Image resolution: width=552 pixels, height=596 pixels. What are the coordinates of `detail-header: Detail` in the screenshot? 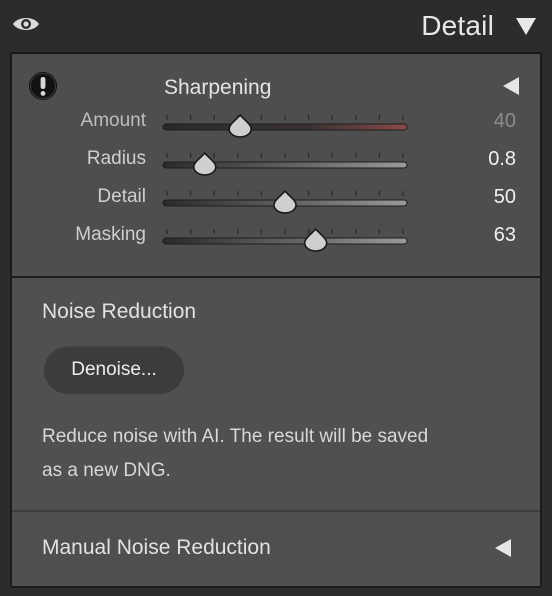 It's located at (276, 26).